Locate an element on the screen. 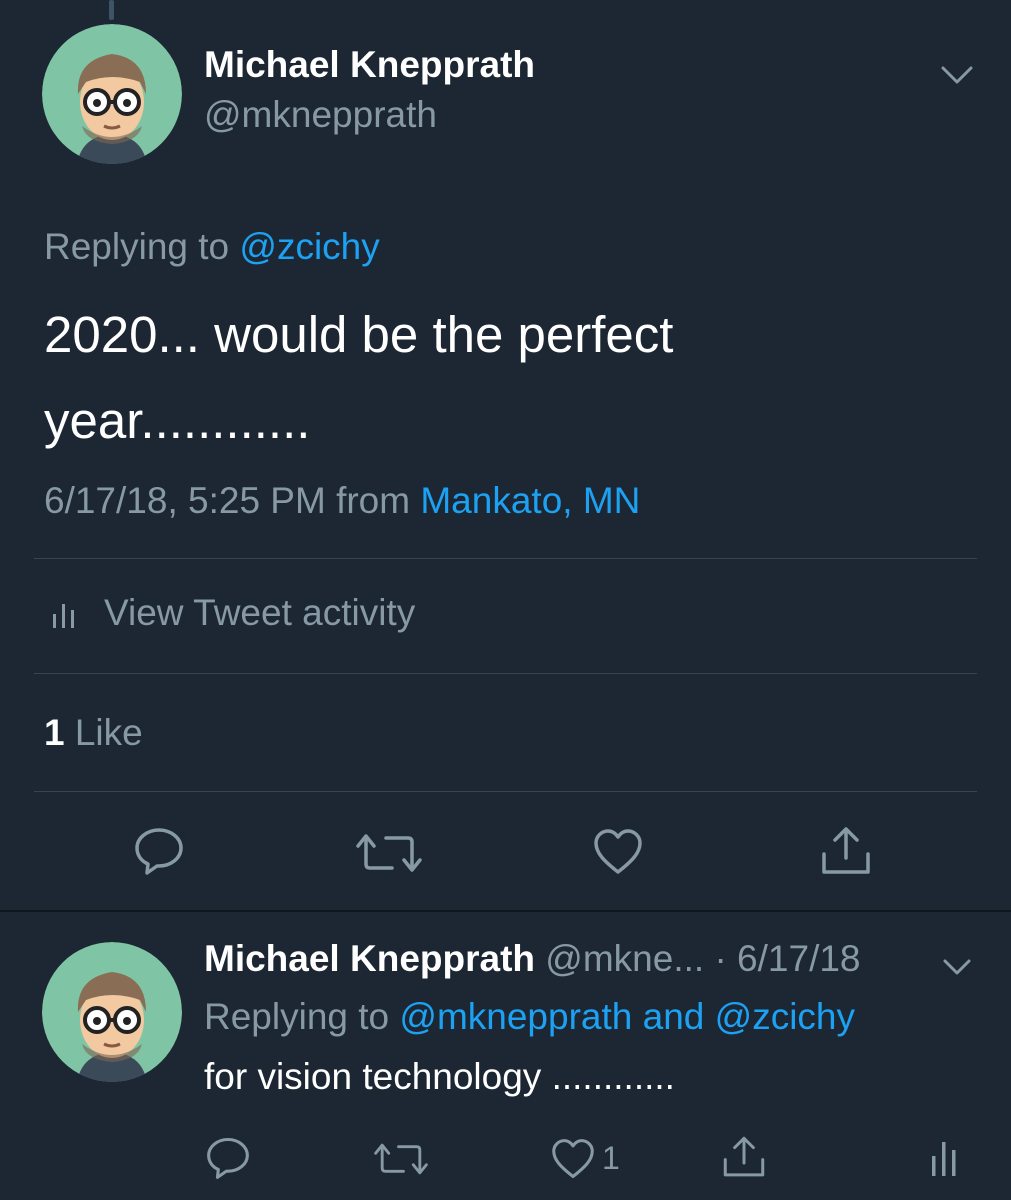  activity-icon is located at coordinates (63, 616).